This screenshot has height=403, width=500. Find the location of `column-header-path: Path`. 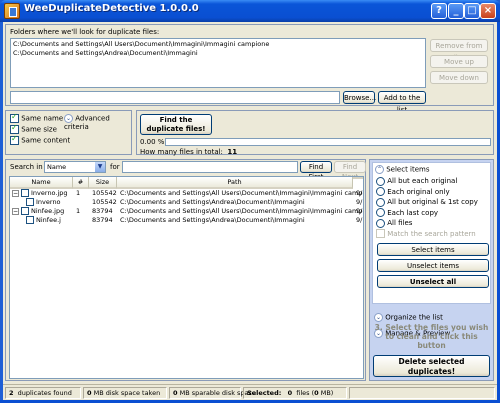

column-header-path: Path is located at coordinates (235, 183).